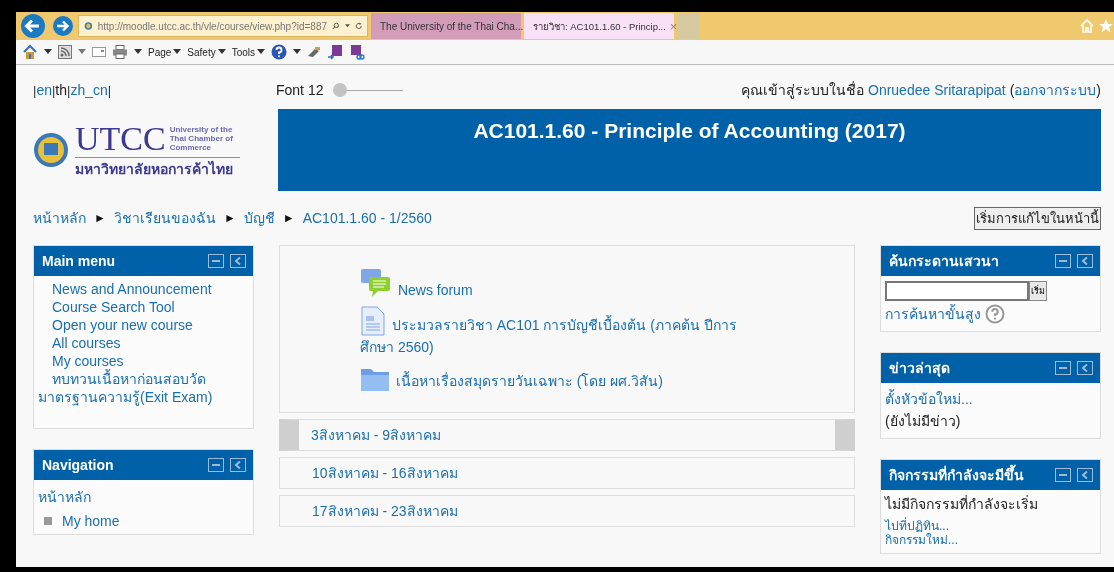  Describe the element at coordinates (143, 388) in the screenshot. I see `menu-link: ทบทวนเนื้อหาก่อนสอบวัดมาตรฐานความรู้(Exit Exam)` at that location.